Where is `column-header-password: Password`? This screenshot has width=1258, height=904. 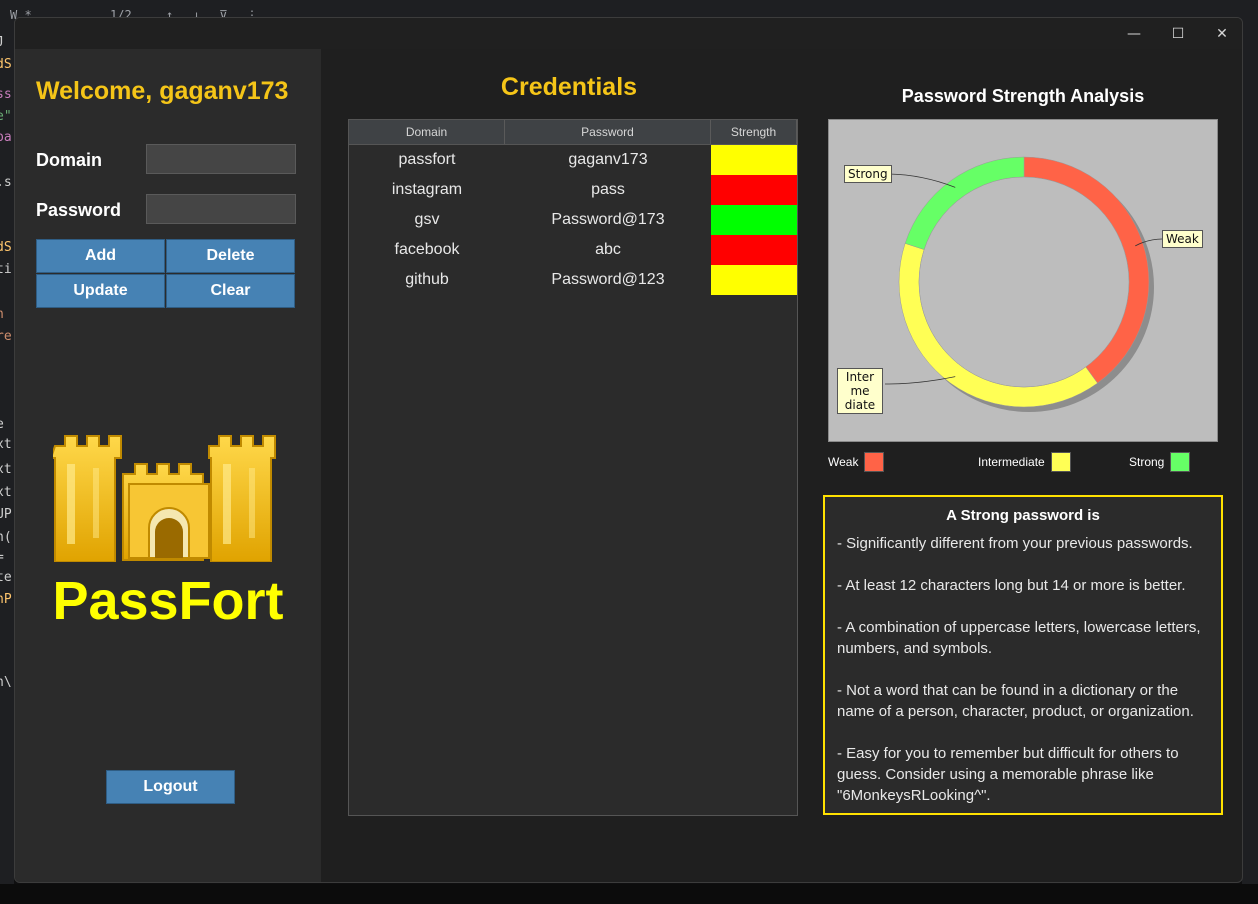 column-header-password: Password is located at coordinates (608, 132).